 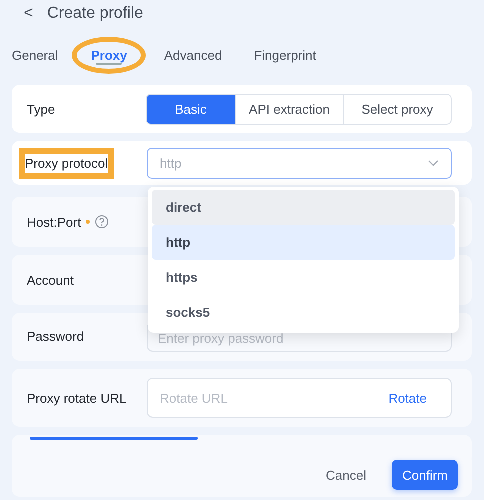 What do you see at coordinates (303, 242) in the screenshot?
I see `dropdown-option: http` at bounding box center [303, 242].